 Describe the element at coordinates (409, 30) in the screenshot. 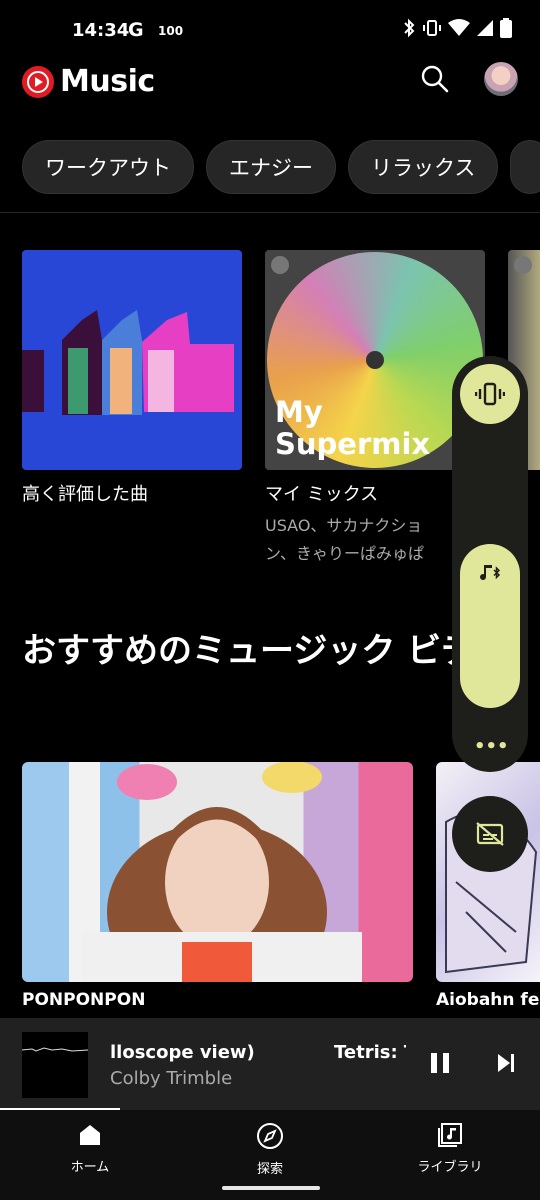

I see `bluetooth-icon` at that location.